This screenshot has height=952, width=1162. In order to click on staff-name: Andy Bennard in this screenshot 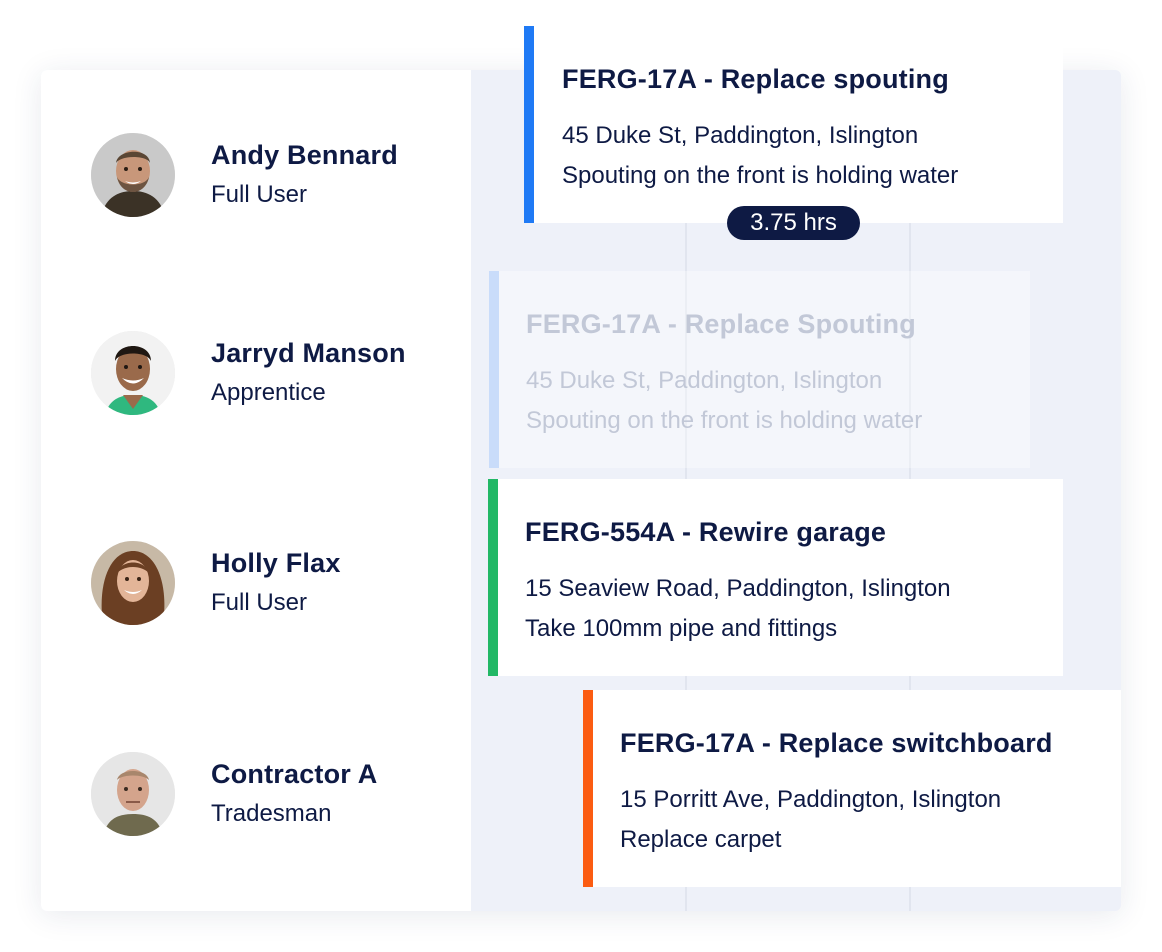, I will do `click(304, 155)`.